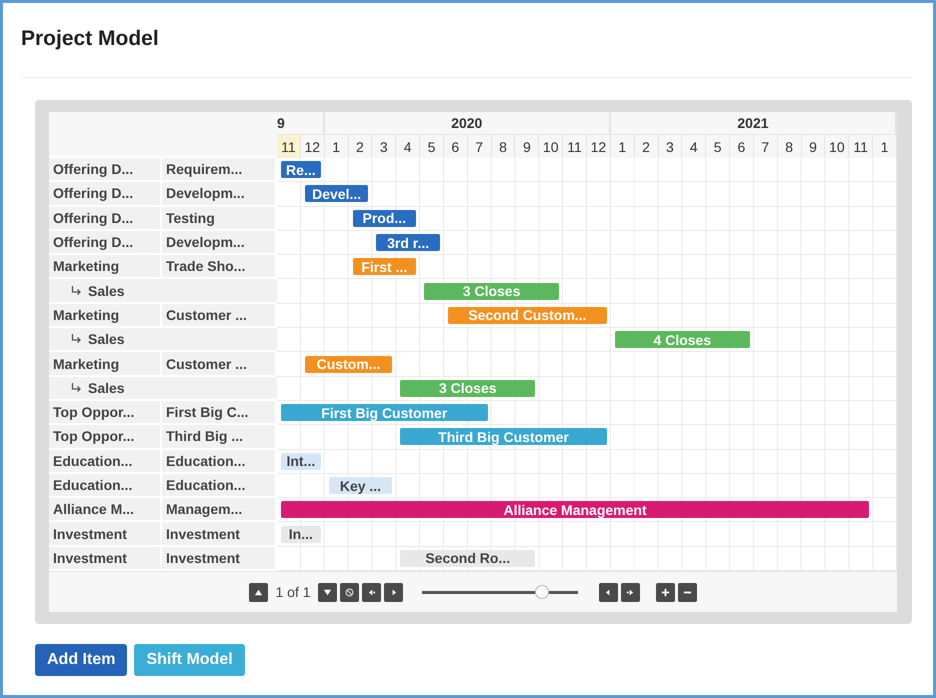  I want to click on task-bar: First Big Customer, so click(384, 413).